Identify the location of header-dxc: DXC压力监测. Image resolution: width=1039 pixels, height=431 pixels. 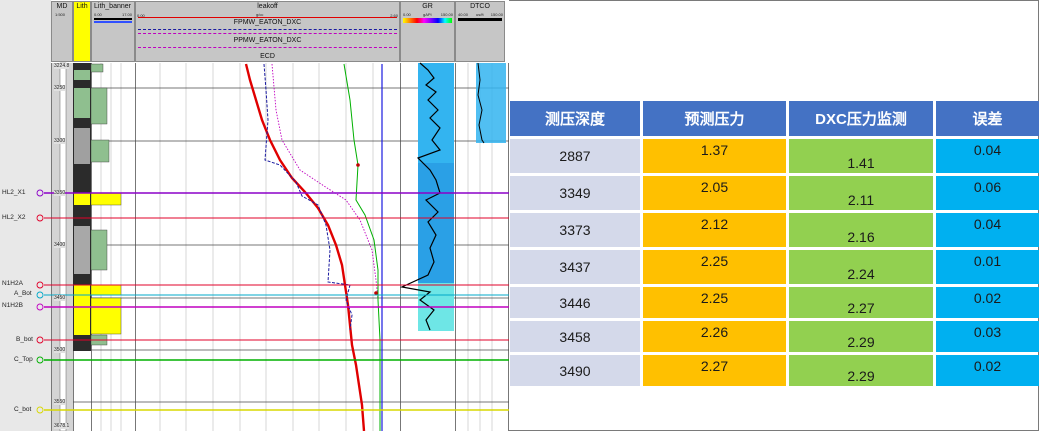
(861, 118).